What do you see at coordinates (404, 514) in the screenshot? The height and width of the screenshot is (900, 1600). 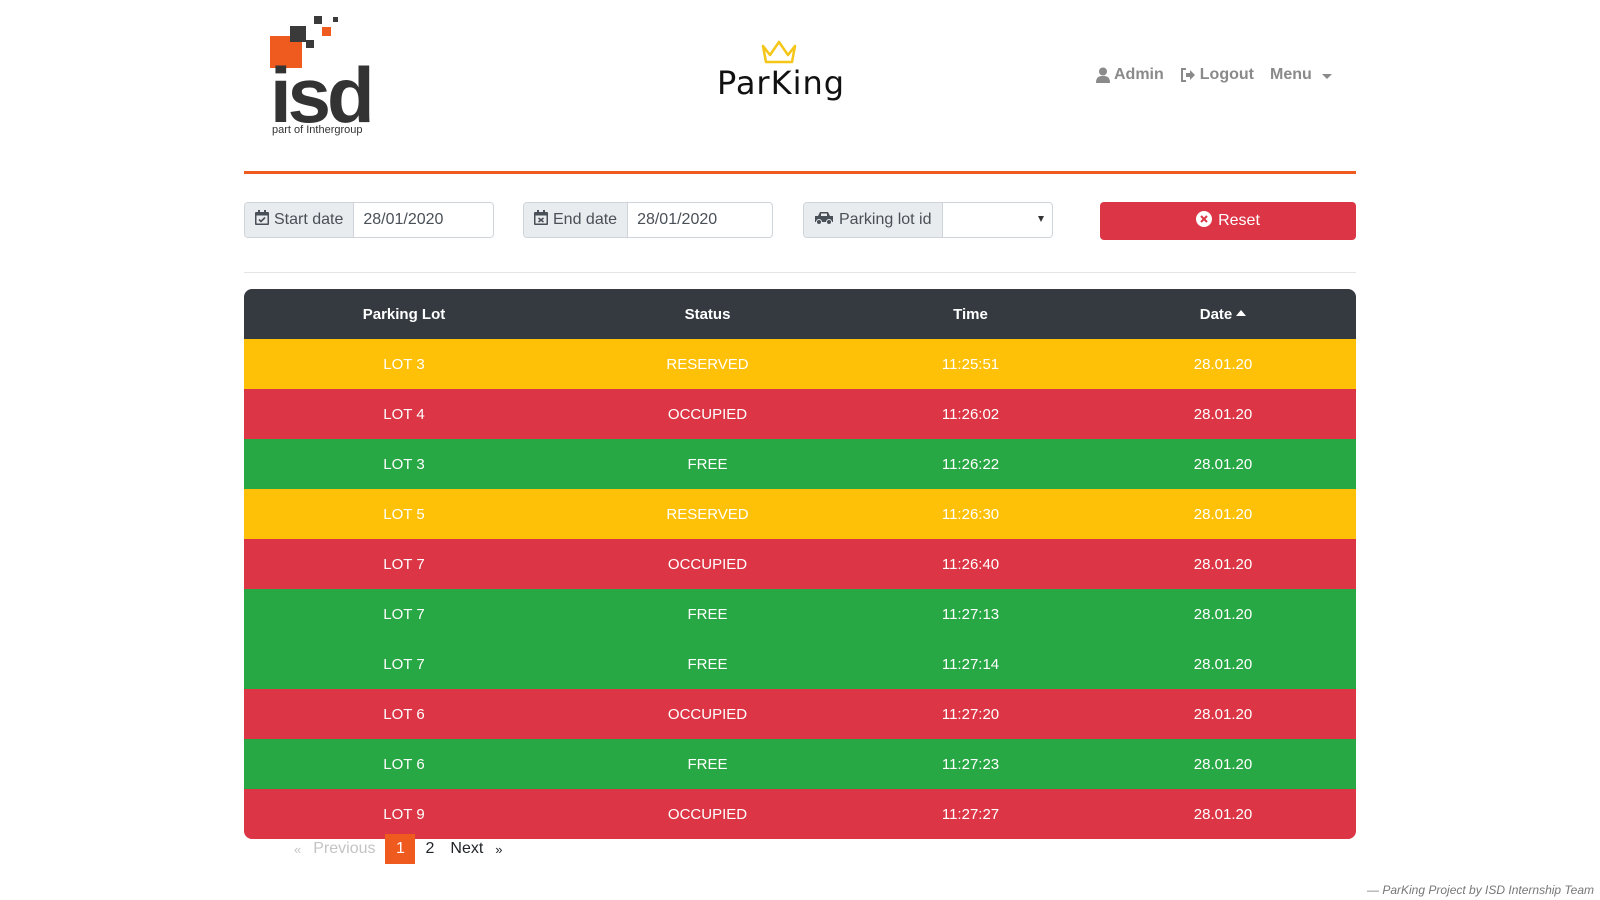 I see `cell-lot: LOT 5` at bounding box center [404, 514].